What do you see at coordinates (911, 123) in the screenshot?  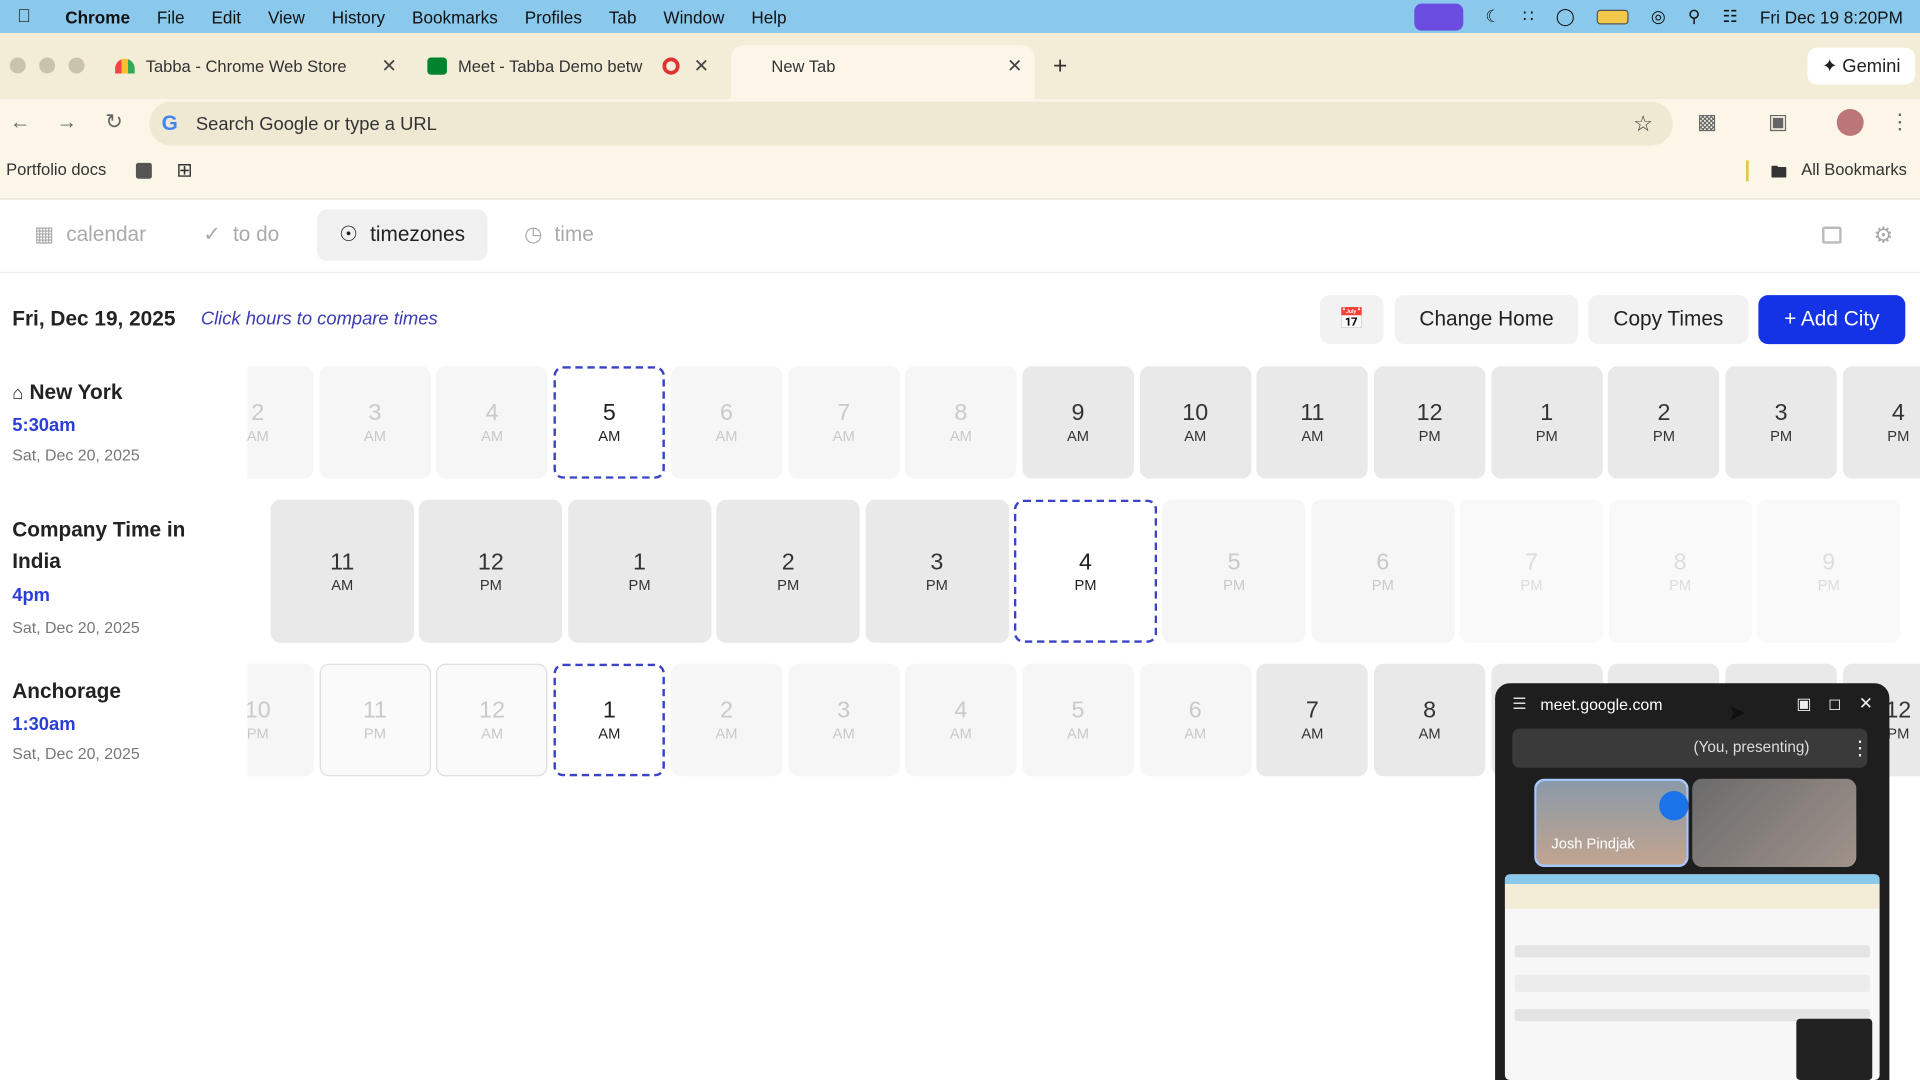 I see `omnibox: G Search Google or type a URL ☆` at bounding box center [911, 123].